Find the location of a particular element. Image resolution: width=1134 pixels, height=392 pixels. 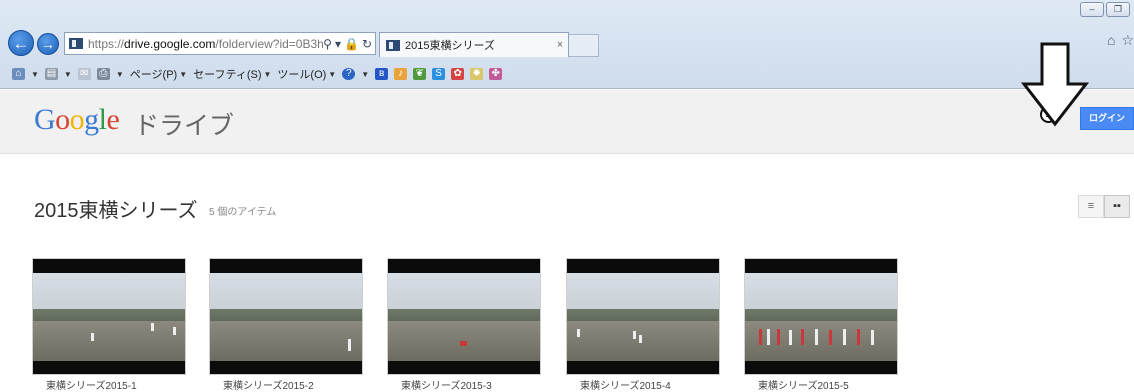

file-caption: 東横シリーズ2015-2 is located at coordinates (268, 384).